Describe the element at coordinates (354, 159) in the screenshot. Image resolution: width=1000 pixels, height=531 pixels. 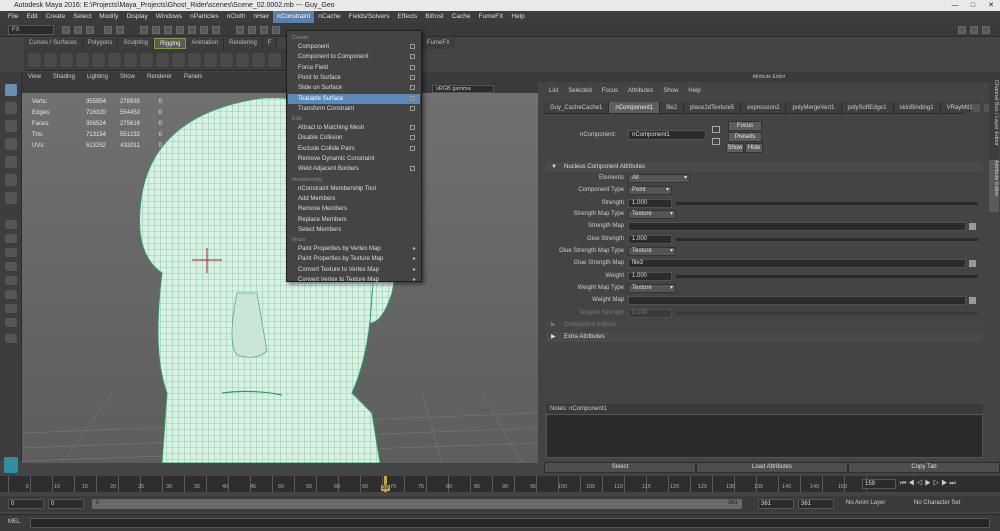
I see `menu-item: Remove Dynamic Constraint` at that location.